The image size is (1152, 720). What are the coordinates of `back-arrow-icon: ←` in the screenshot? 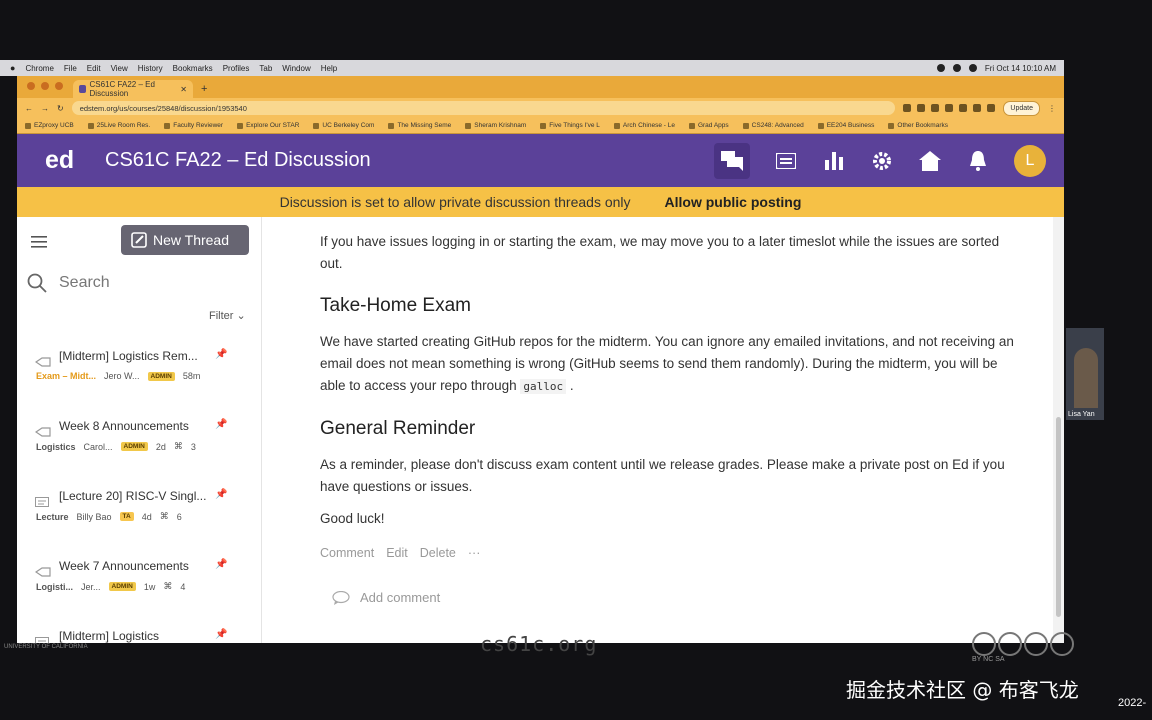 It's located at (29, 108).